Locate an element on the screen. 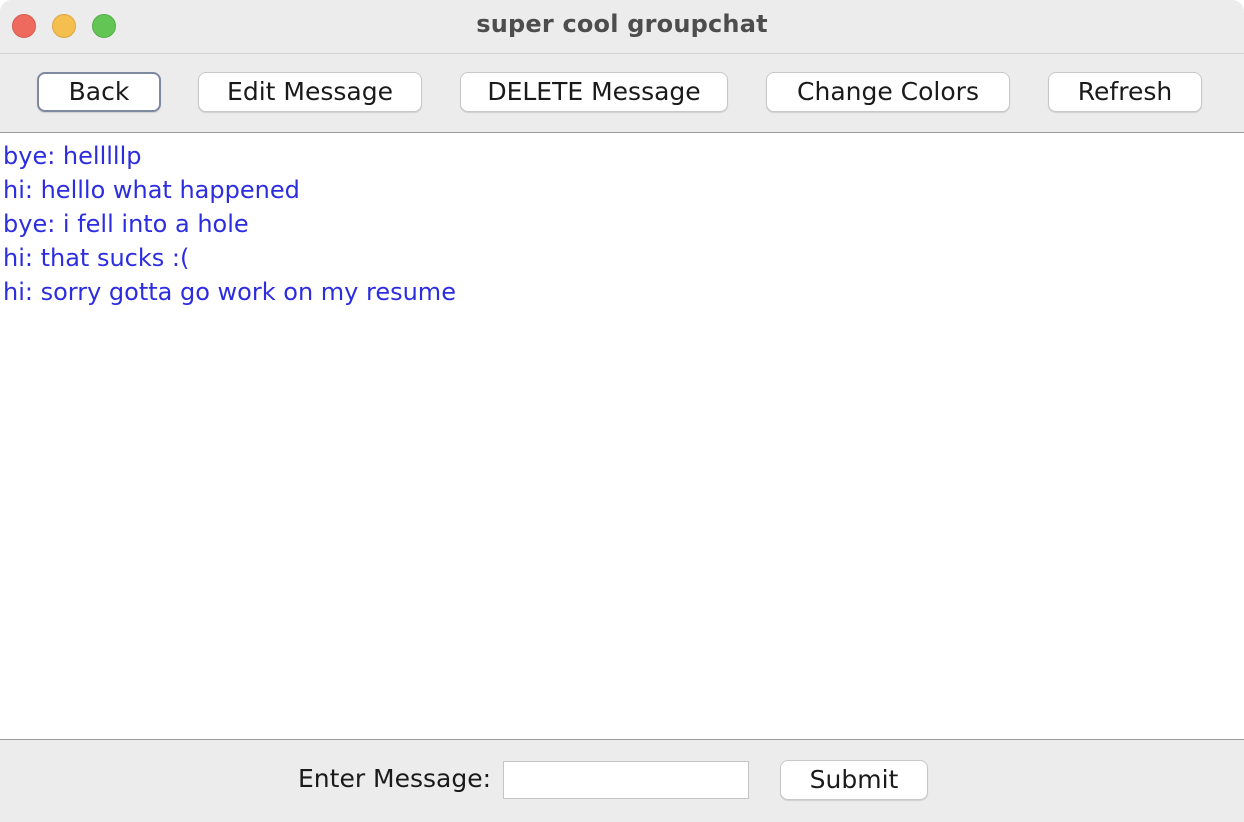  delete-message-button: DELETE Message is located at coordinates (594, 92).